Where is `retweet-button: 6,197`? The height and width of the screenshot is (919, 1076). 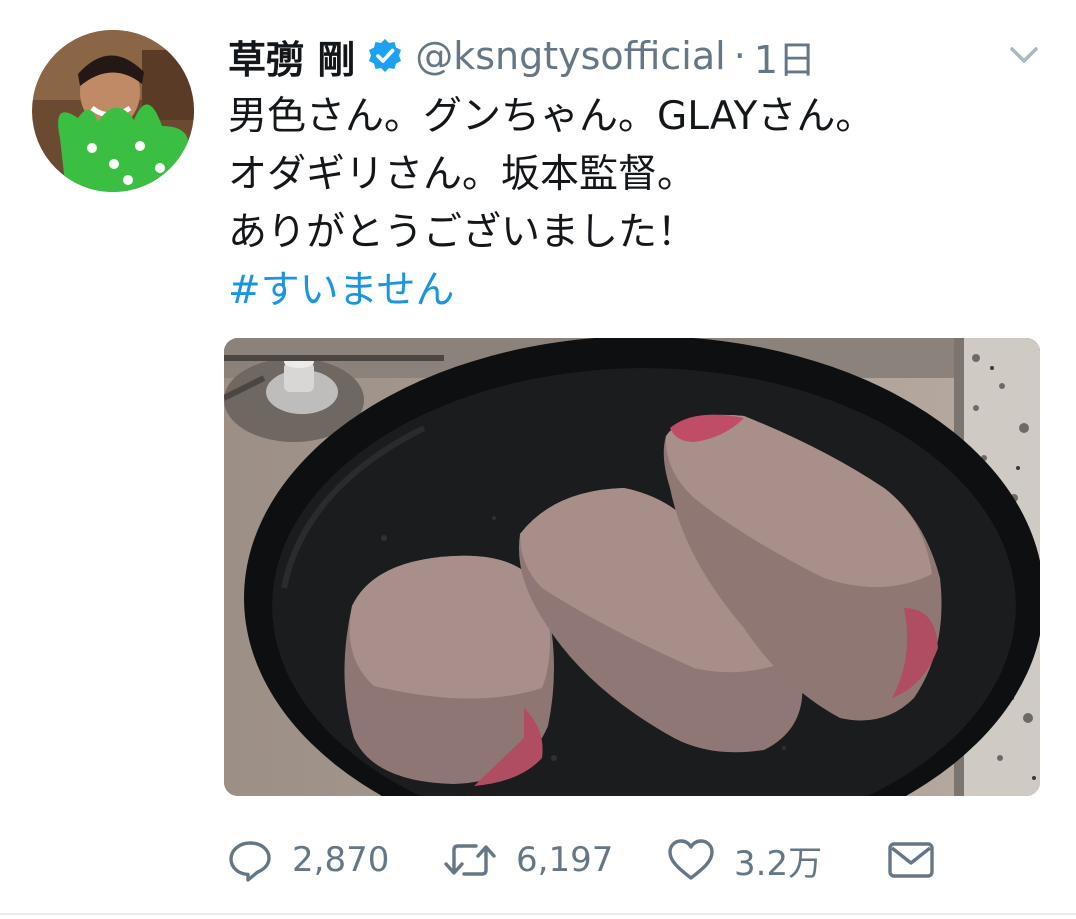
retweet-button: 6,197 is located at coordinates (527, 860).